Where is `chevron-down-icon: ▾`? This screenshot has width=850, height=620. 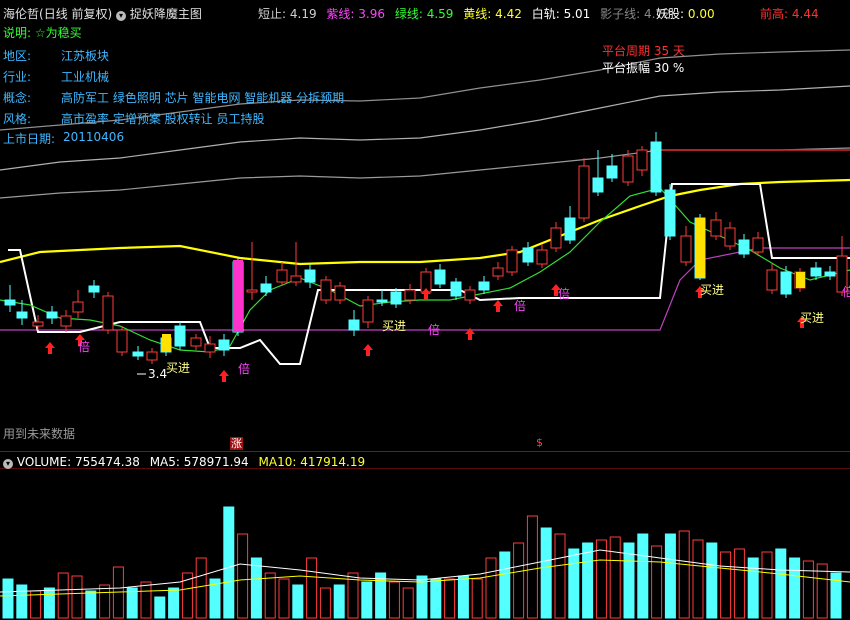
chevron-down-icon: ▾ is located at coordinates (8, 464).